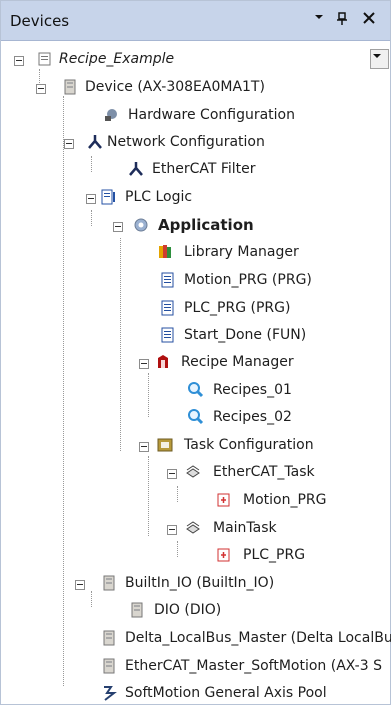 This screenshot has height=706, width=391. Describe the element at coordinates (274, 555) in the screenshot. I see `tree-label: PLC_PRG` at that location.